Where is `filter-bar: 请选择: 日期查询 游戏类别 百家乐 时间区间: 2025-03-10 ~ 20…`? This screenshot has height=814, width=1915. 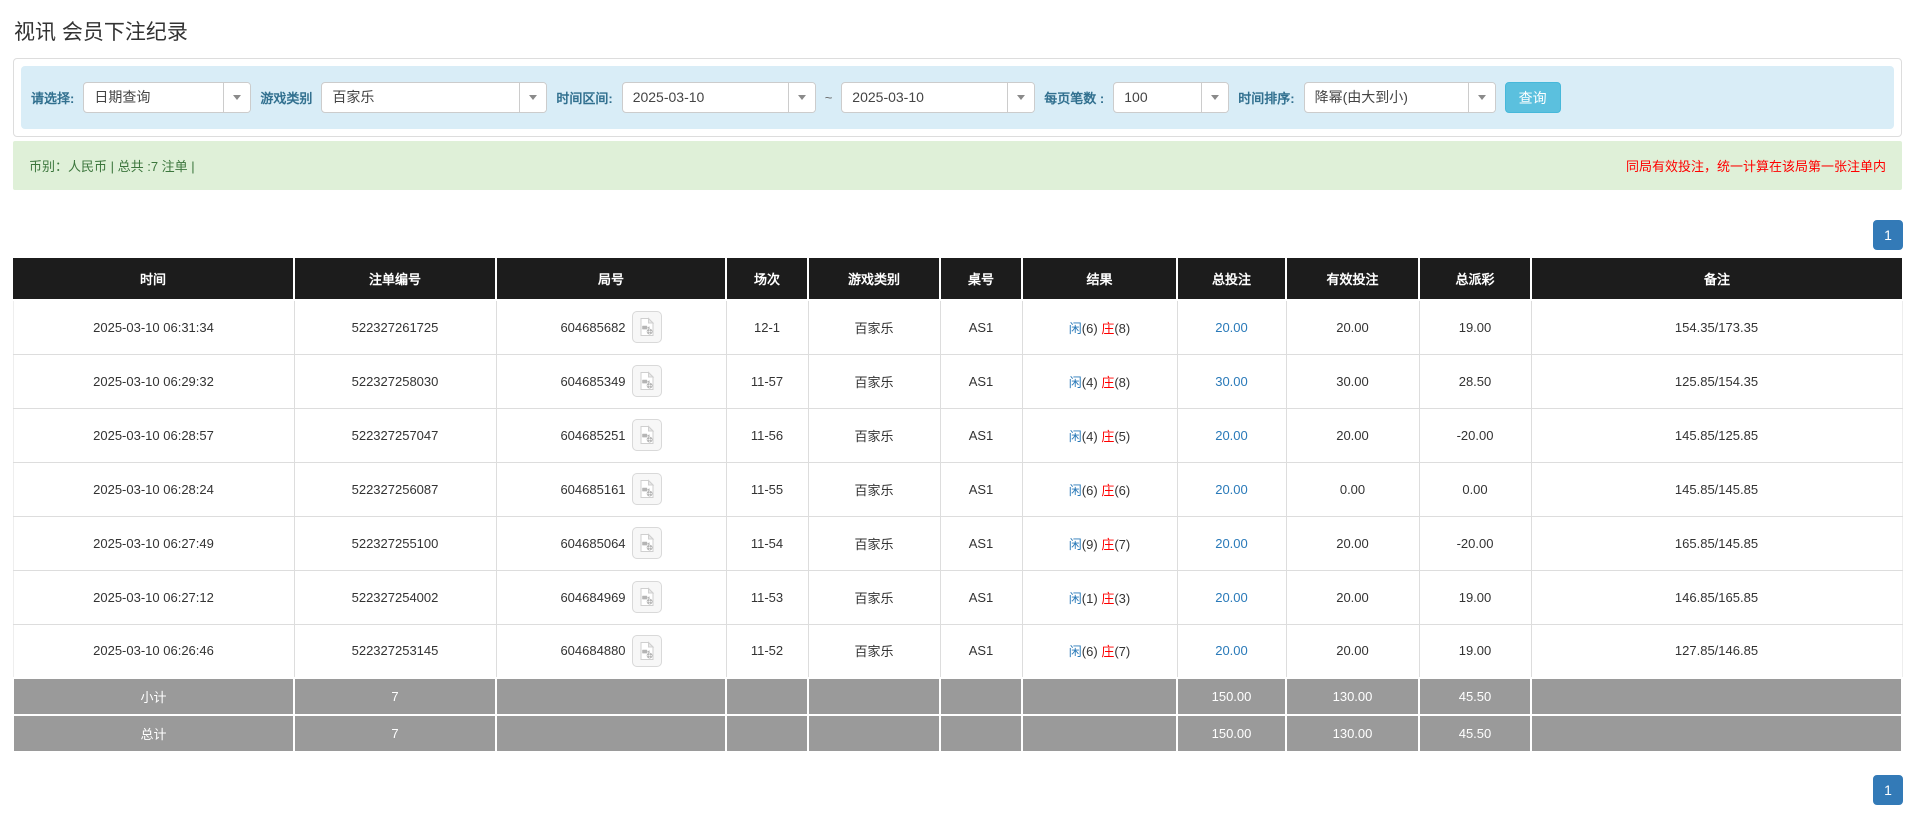 filter-bar: 请选择: 日期查询 游戏类别 百家乐 时间区间: 2025-03-10 ~ 20… is located at coordinates (957, 97).